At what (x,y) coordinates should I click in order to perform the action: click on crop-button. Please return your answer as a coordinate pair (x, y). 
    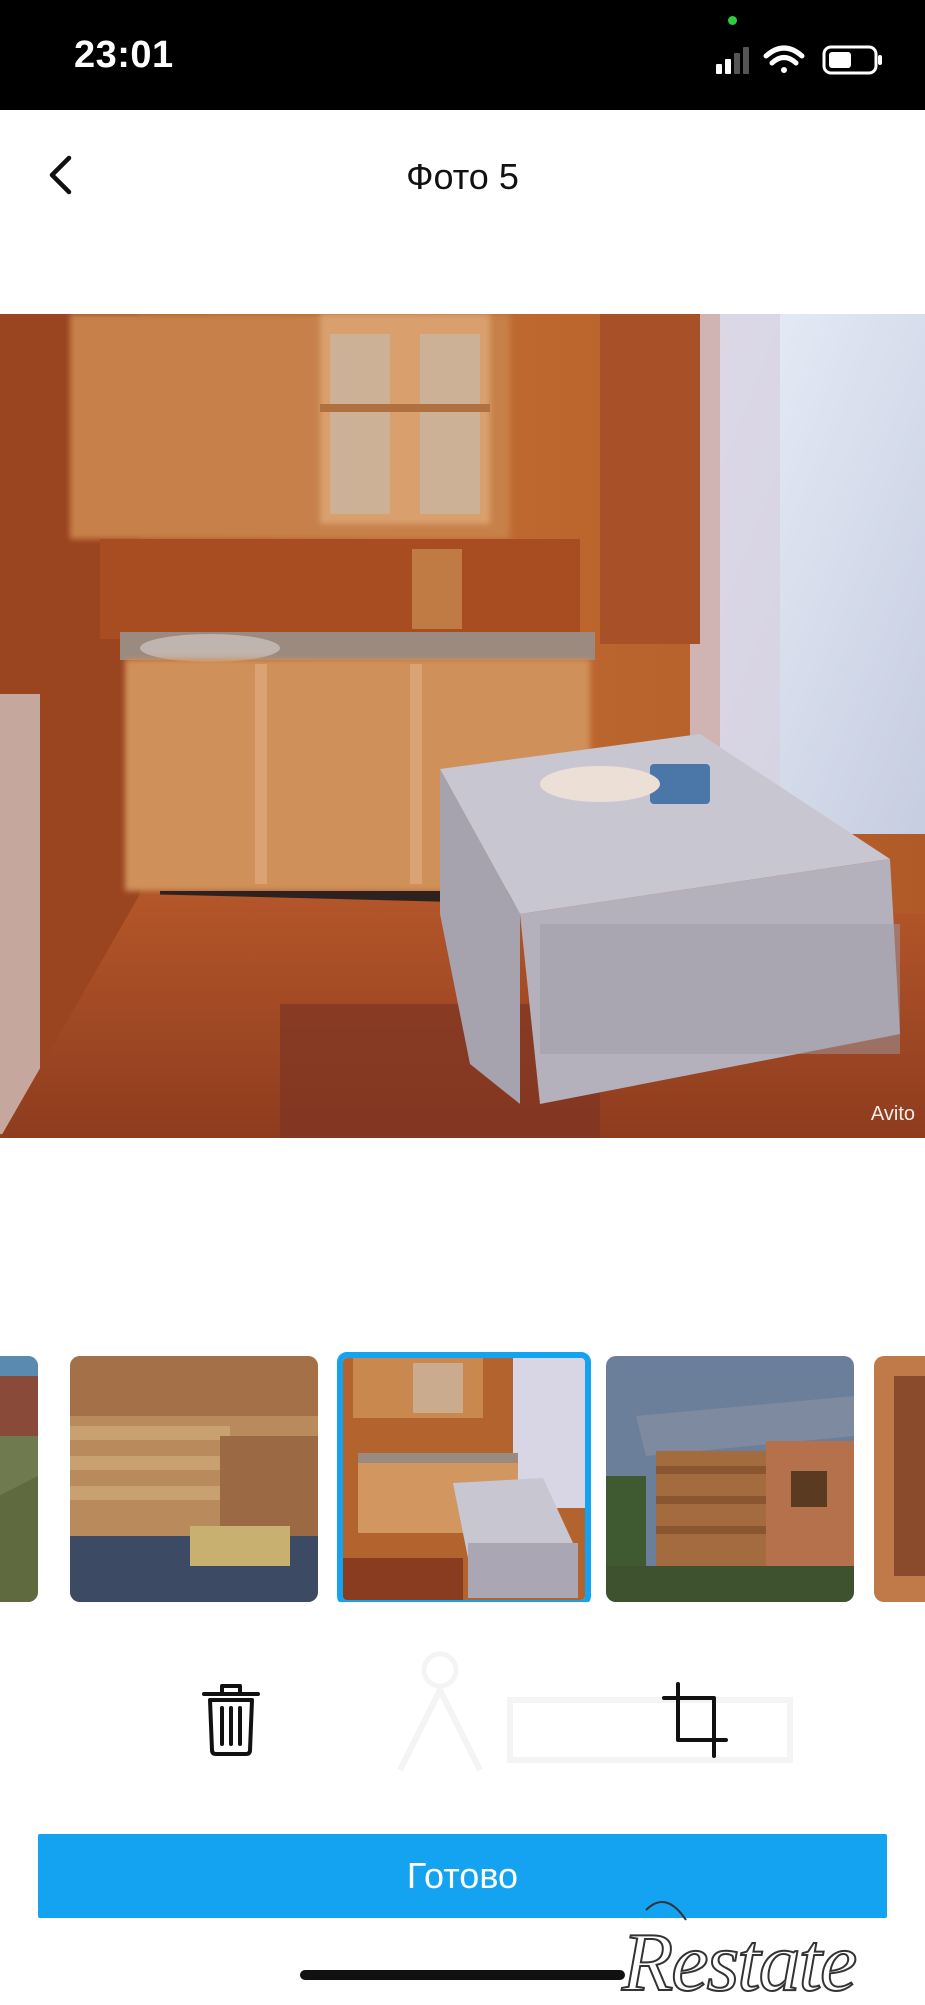
    Looking at the image, I should click on (696, 1720).